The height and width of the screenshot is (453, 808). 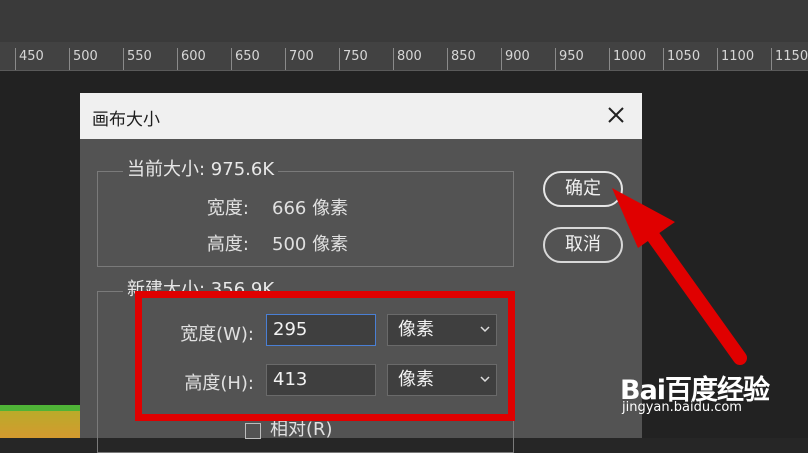 What do you see at coordinates (126, 120) in the screenshot?
I see `dialog-title: 画布大小` at bounding box center [126, 120].